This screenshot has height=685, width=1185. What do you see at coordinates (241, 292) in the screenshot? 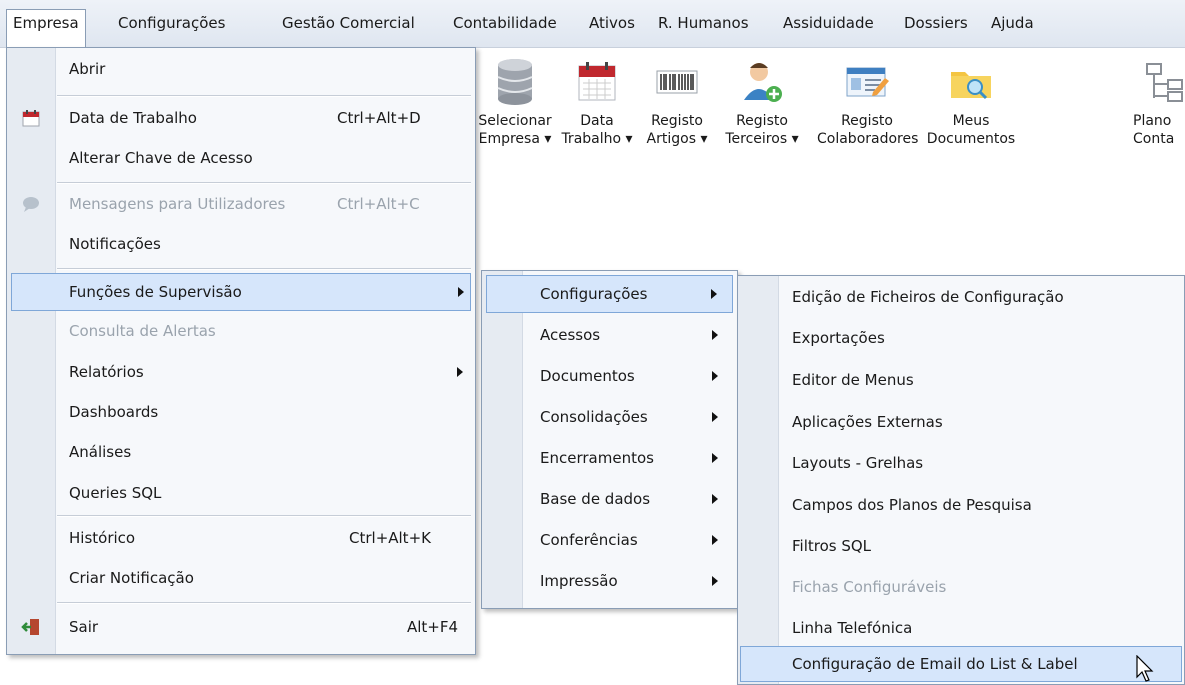
I see `menu-item-funcoes-supervisao: Funções de Supervisão` at bounding box center [241, 292].